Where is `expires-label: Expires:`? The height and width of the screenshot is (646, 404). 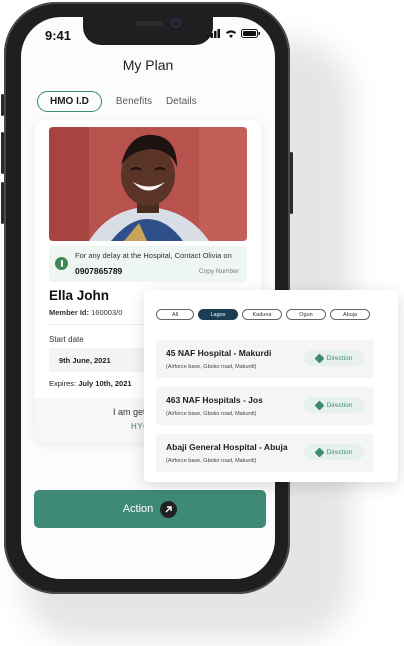
expires-label: Expires: is located at coordinates (63, 383).